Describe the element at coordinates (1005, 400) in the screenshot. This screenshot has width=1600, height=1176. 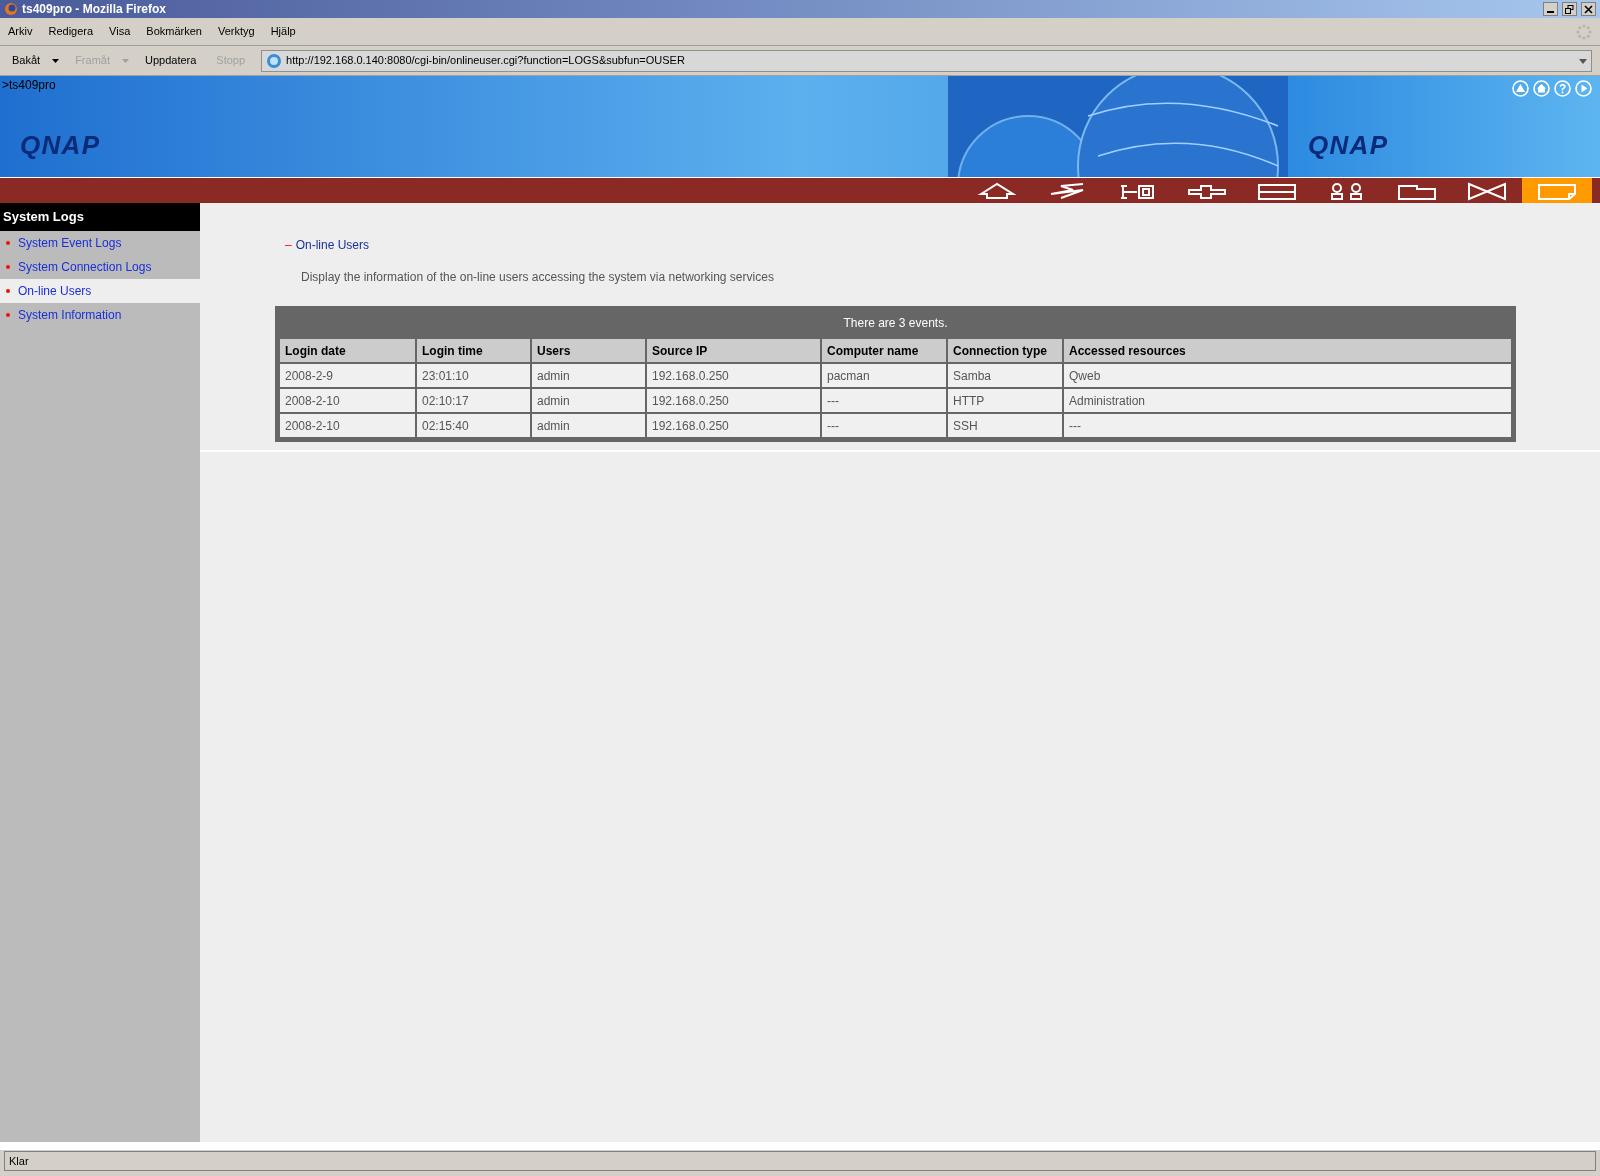
I see `table-cell: HTTP` at that location.